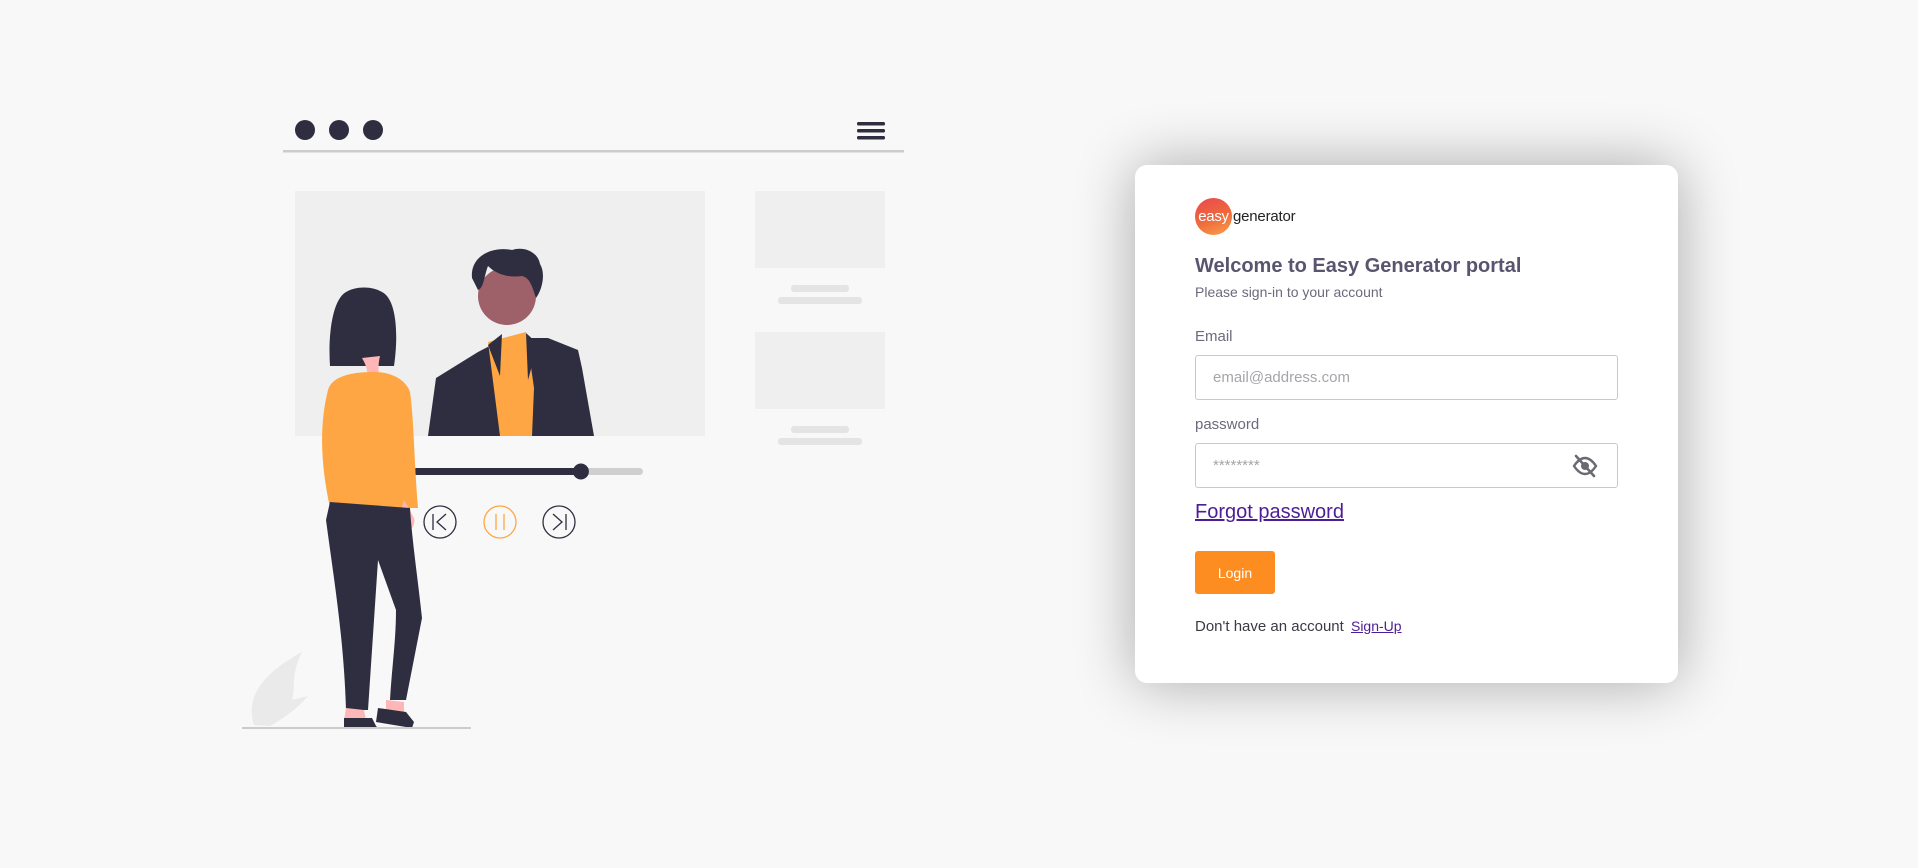 This screenshot has height=868, width=1918. I want to click on eye-slash-icon, so click(1585, 466).